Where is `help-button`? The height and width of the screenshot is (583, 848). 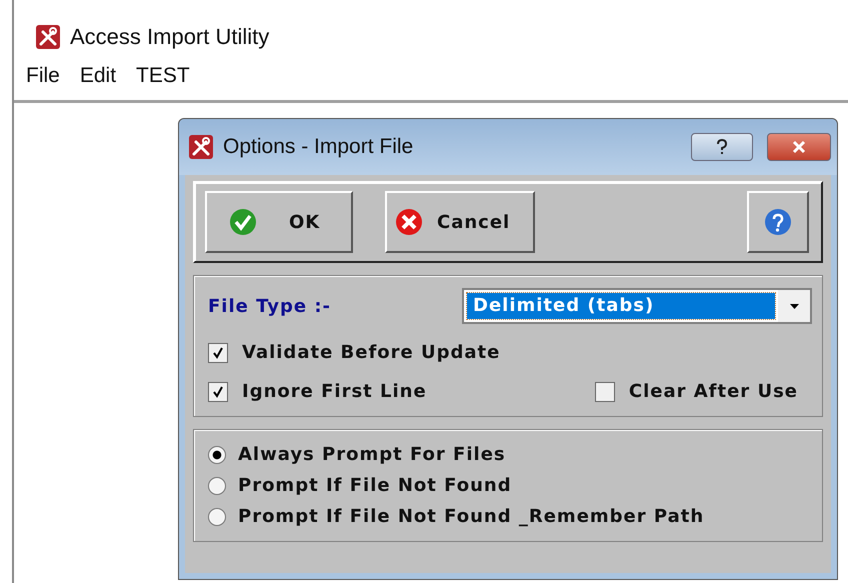
help-button is located at coordinates (722, 147).